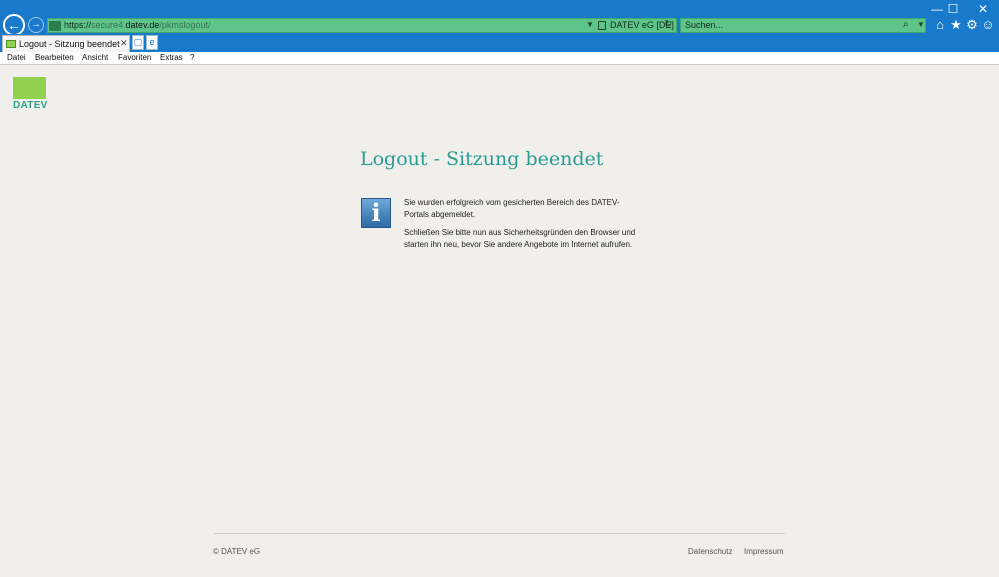 This screenshot has height=577, width=999. Describe the element at coordinates (499, 533) in the screenshot. I see `footer-divider` at that location.